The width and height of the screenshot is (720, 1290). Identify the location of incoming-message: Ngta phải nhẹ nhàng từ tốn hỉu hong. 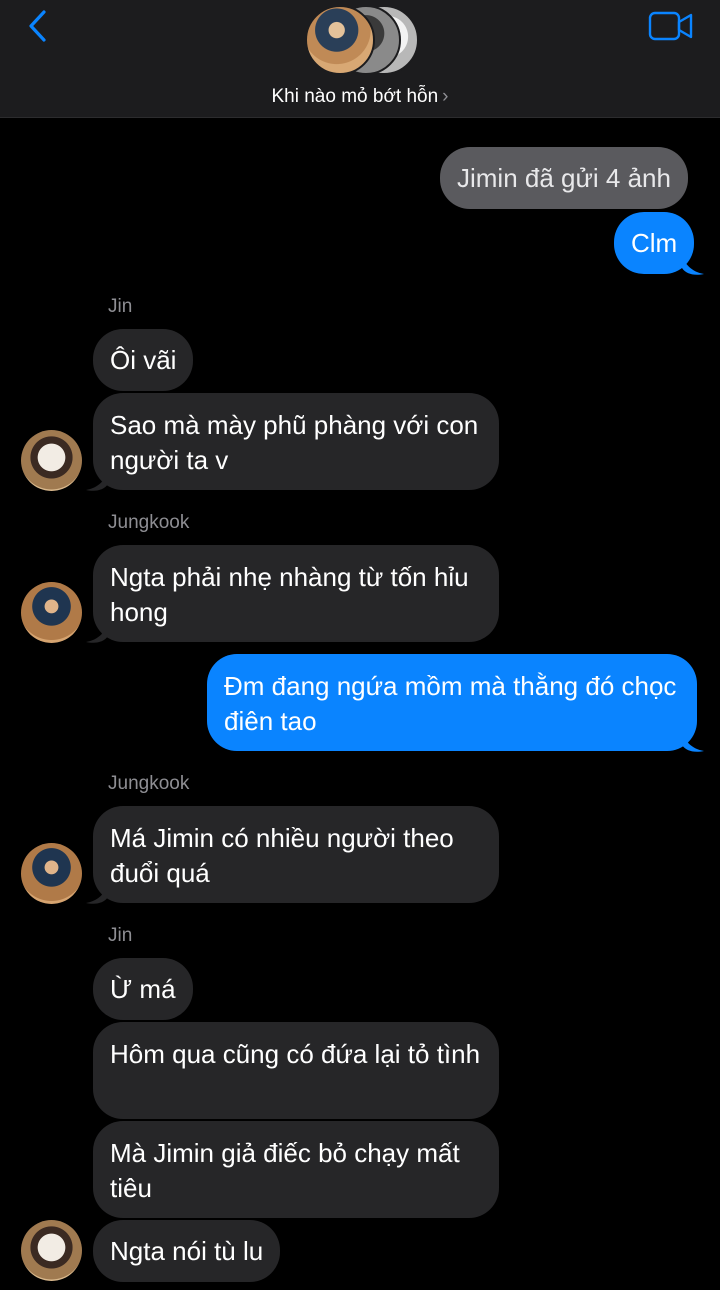
(296, 593).